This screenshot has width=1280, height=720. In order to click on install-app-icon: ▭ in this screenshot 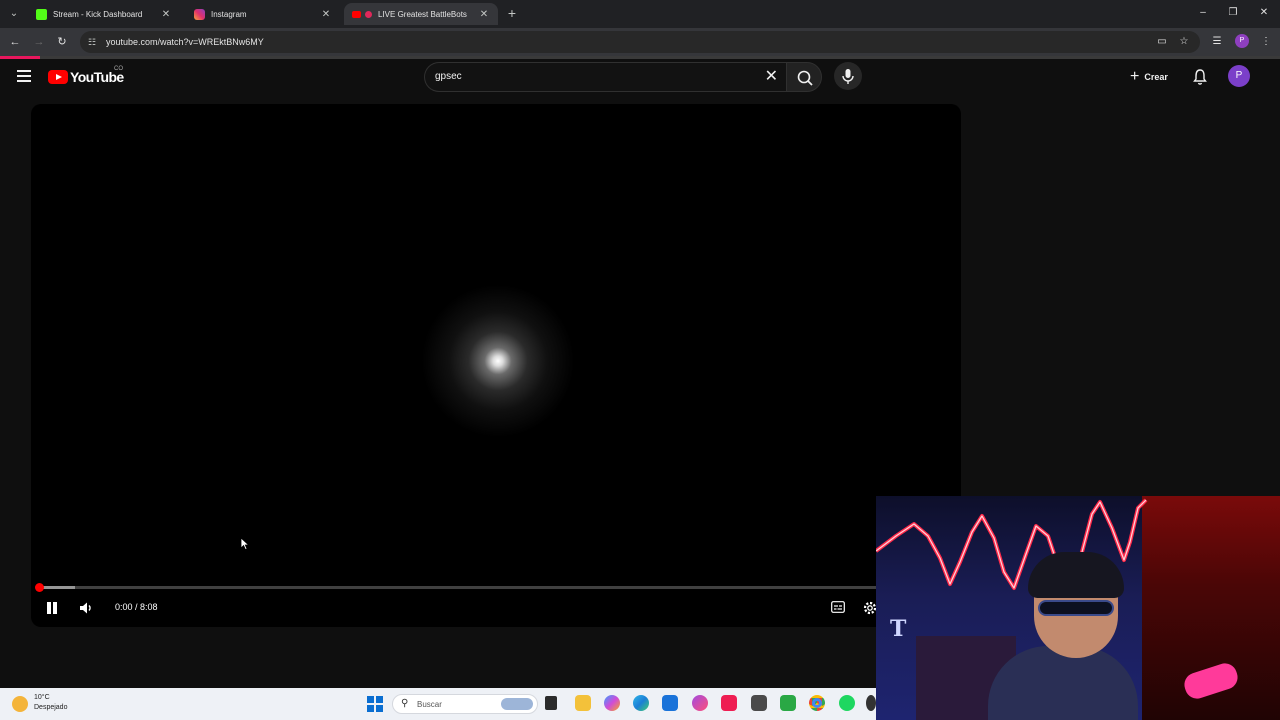, I will do `click(1162, 42)`.